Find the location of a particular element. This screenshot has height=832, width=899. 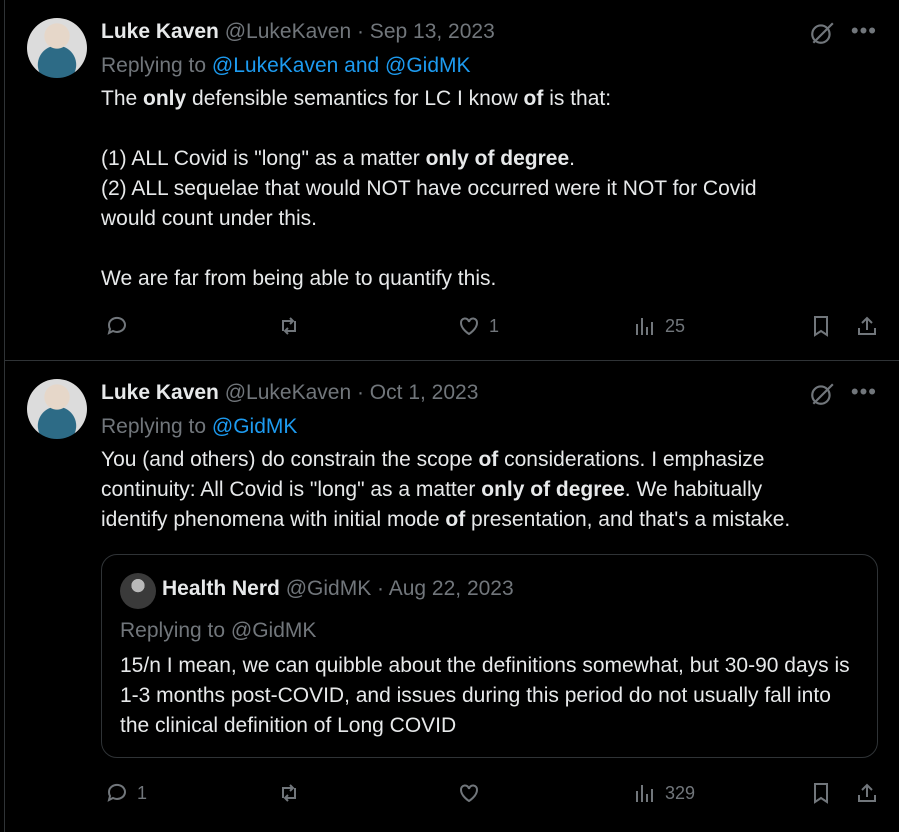

views-count: 25 is located at coordinates (675, 325).